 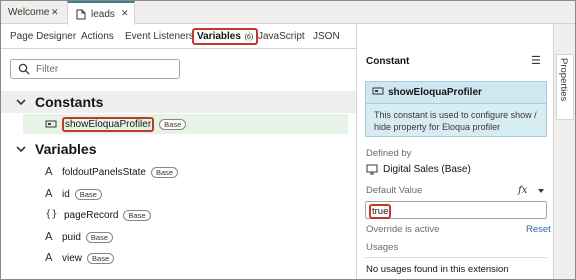 What do you see at coordinates (178, 102) in the screenshot?
I see `constants-section-header: Constants` at bounding box center [178, 102].